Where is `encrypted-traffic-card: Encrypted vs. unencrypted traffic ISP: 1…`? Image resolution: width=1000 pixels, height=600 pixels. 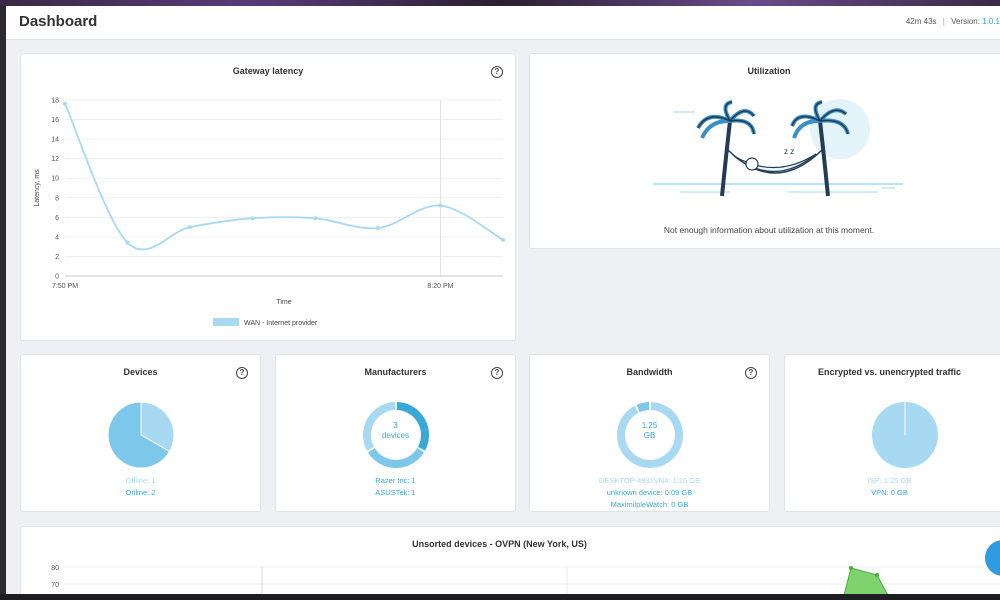 encrypted-traffic-card: Encrypted vs. unencrypted traffic ISP: 1… is located at coordinates (892, 433).